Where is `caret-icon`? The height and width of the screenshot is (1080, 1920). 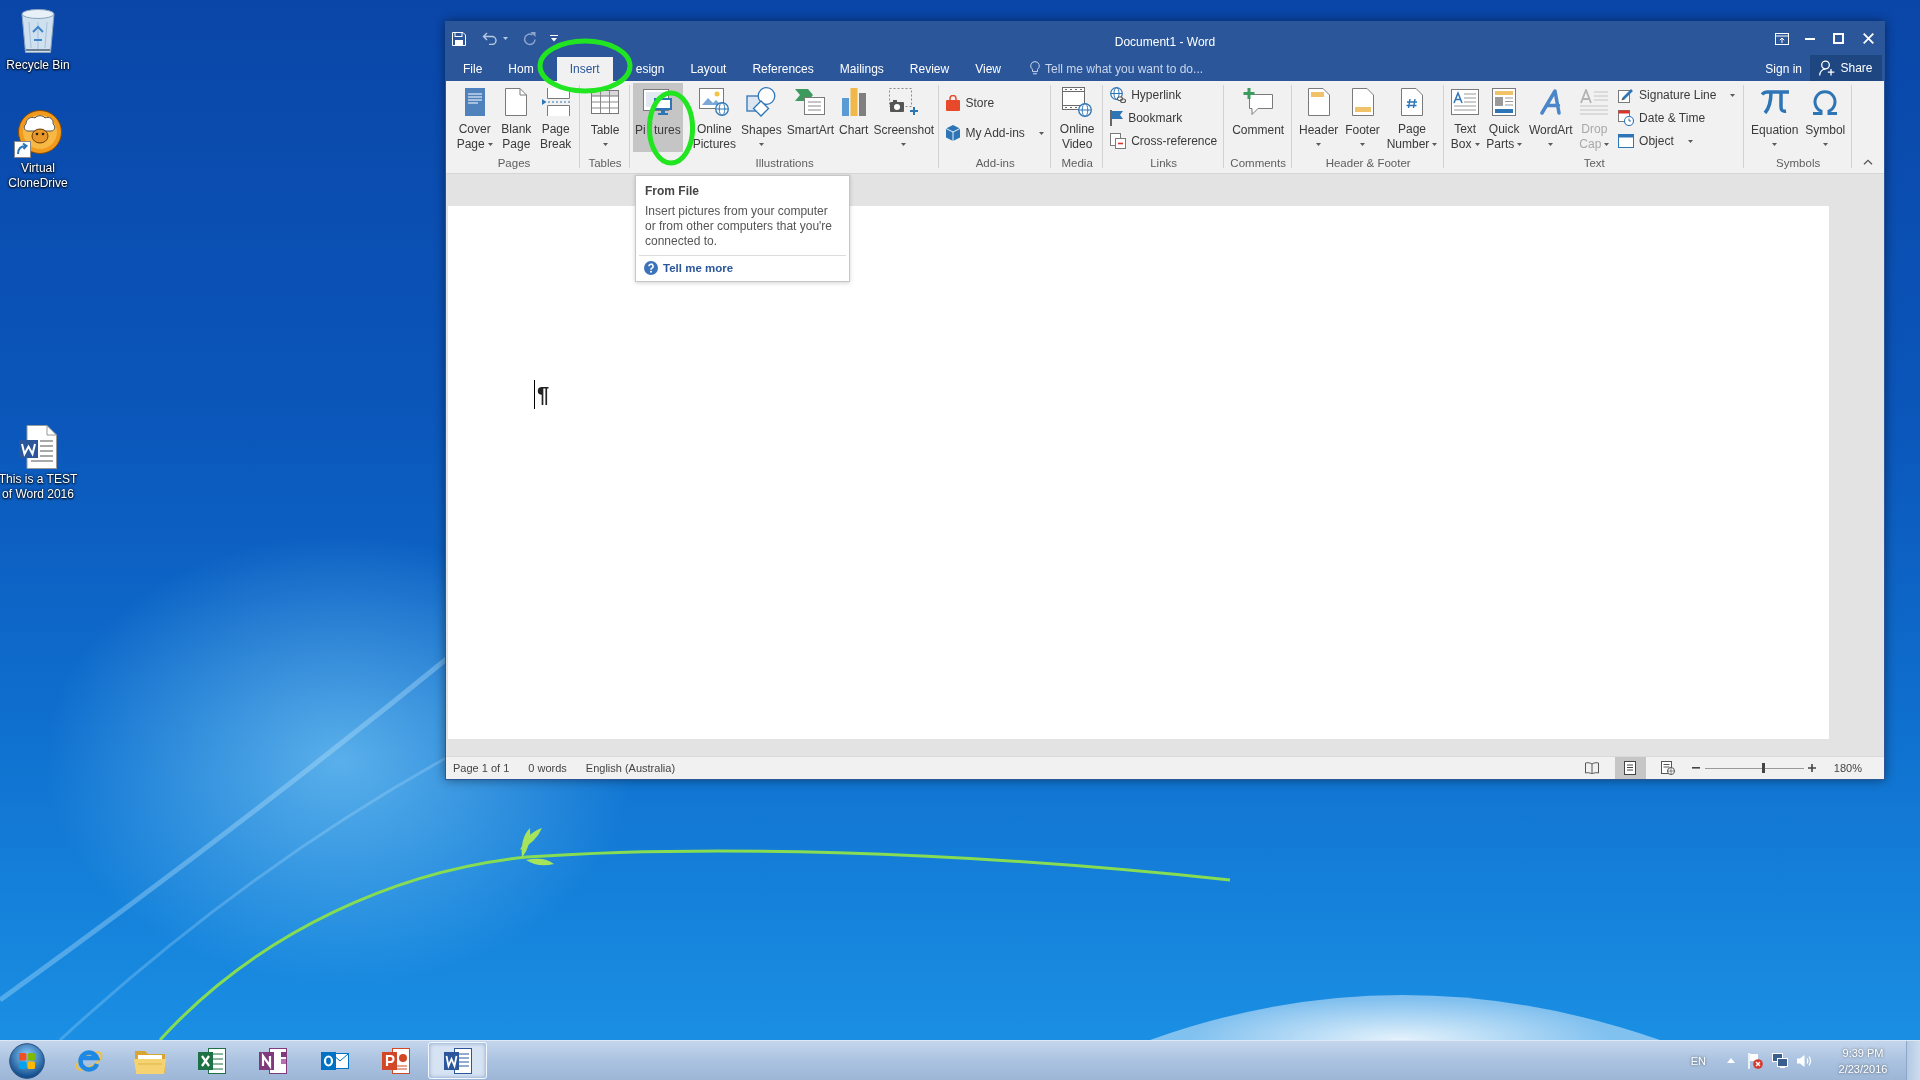
caret-icon is located at coordinates (505, 38).